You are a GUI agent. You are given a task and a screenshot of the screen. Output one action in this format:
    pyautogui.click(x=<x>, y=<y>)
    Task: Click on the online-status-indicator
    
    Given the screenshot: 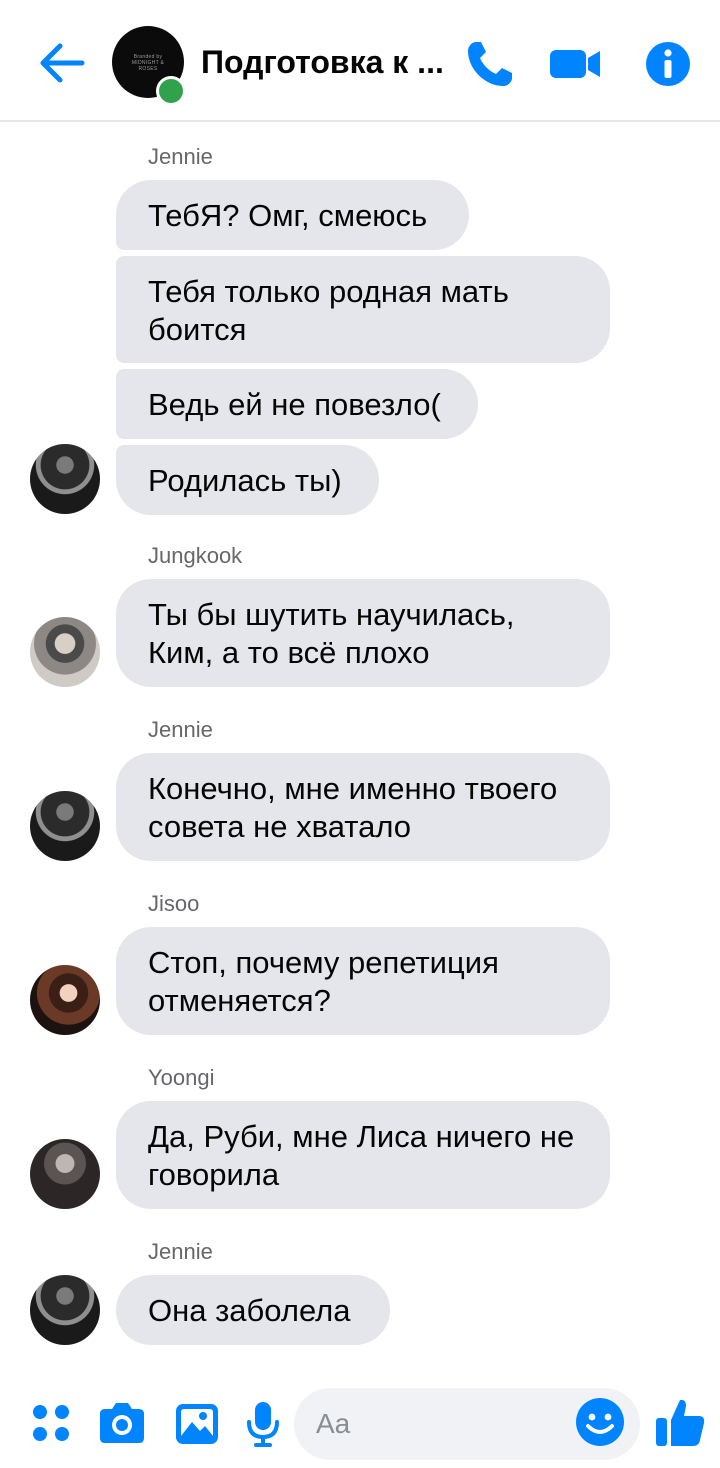 What is the action you would take?
    pyautogui.click(x=171, y=91)
    